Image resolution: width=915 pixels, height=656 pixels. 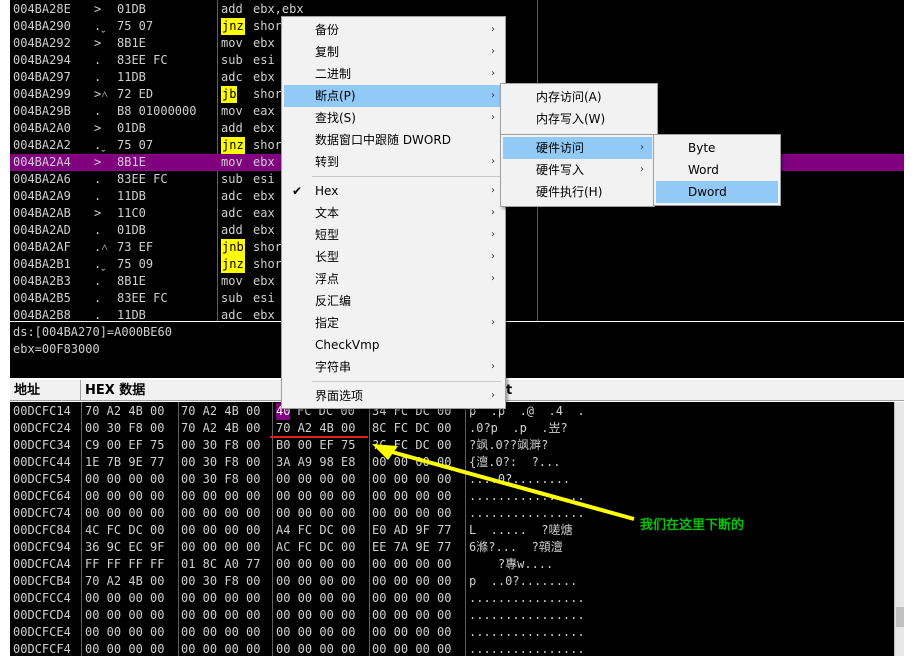 I want to click on scrollbar-thumb, so click(x=900, y=617).